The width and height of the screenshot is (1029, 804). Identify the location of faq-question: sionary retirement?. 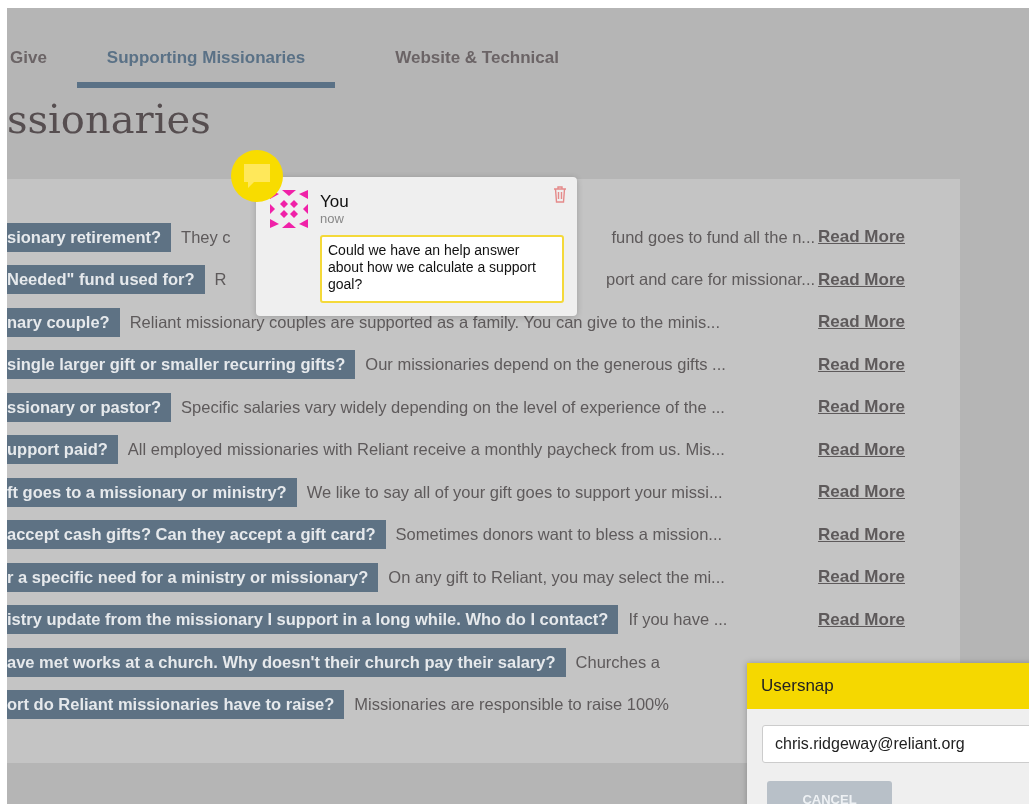
(89, 237).